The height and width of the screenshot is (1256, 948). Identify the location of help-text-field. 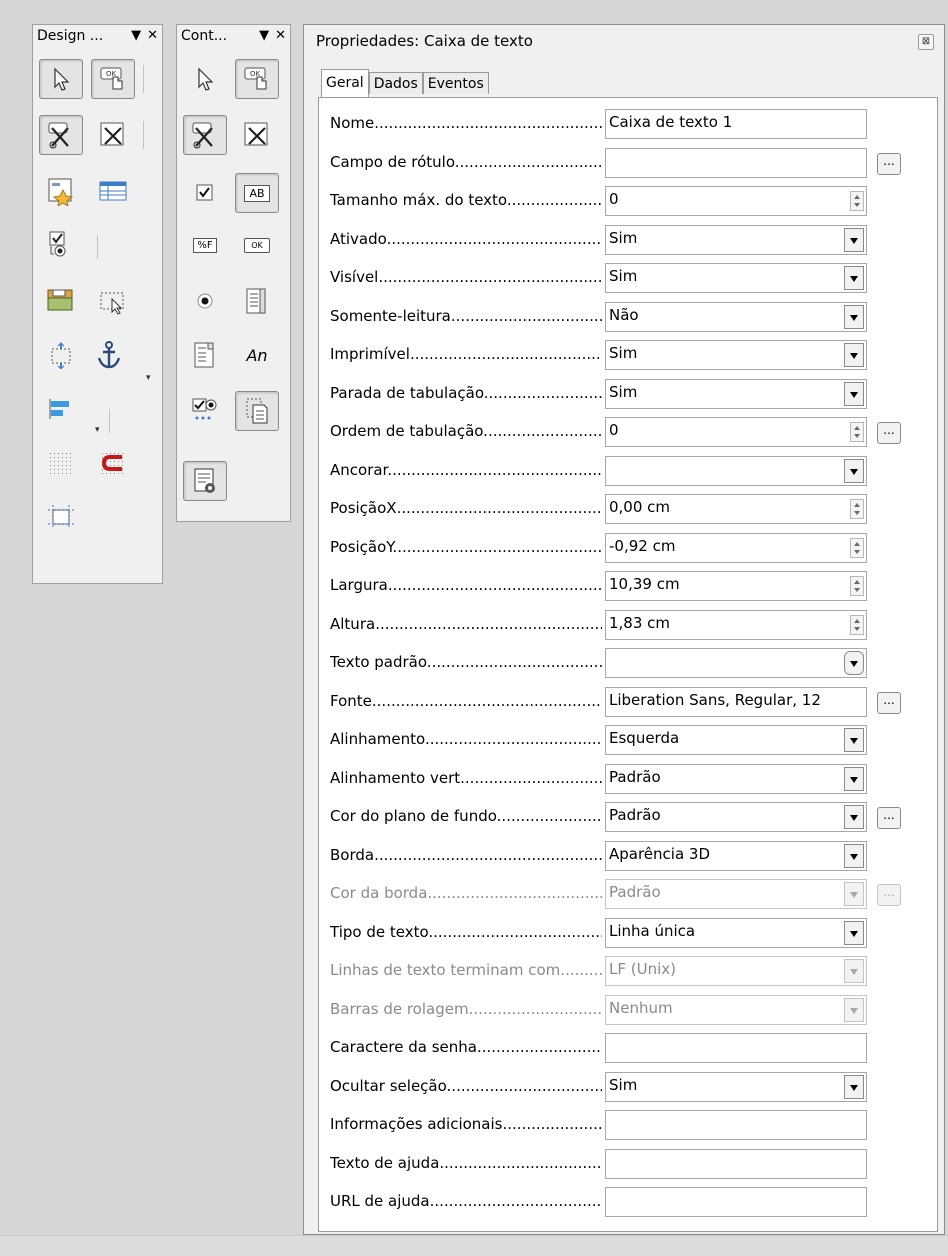
(736, 1163).